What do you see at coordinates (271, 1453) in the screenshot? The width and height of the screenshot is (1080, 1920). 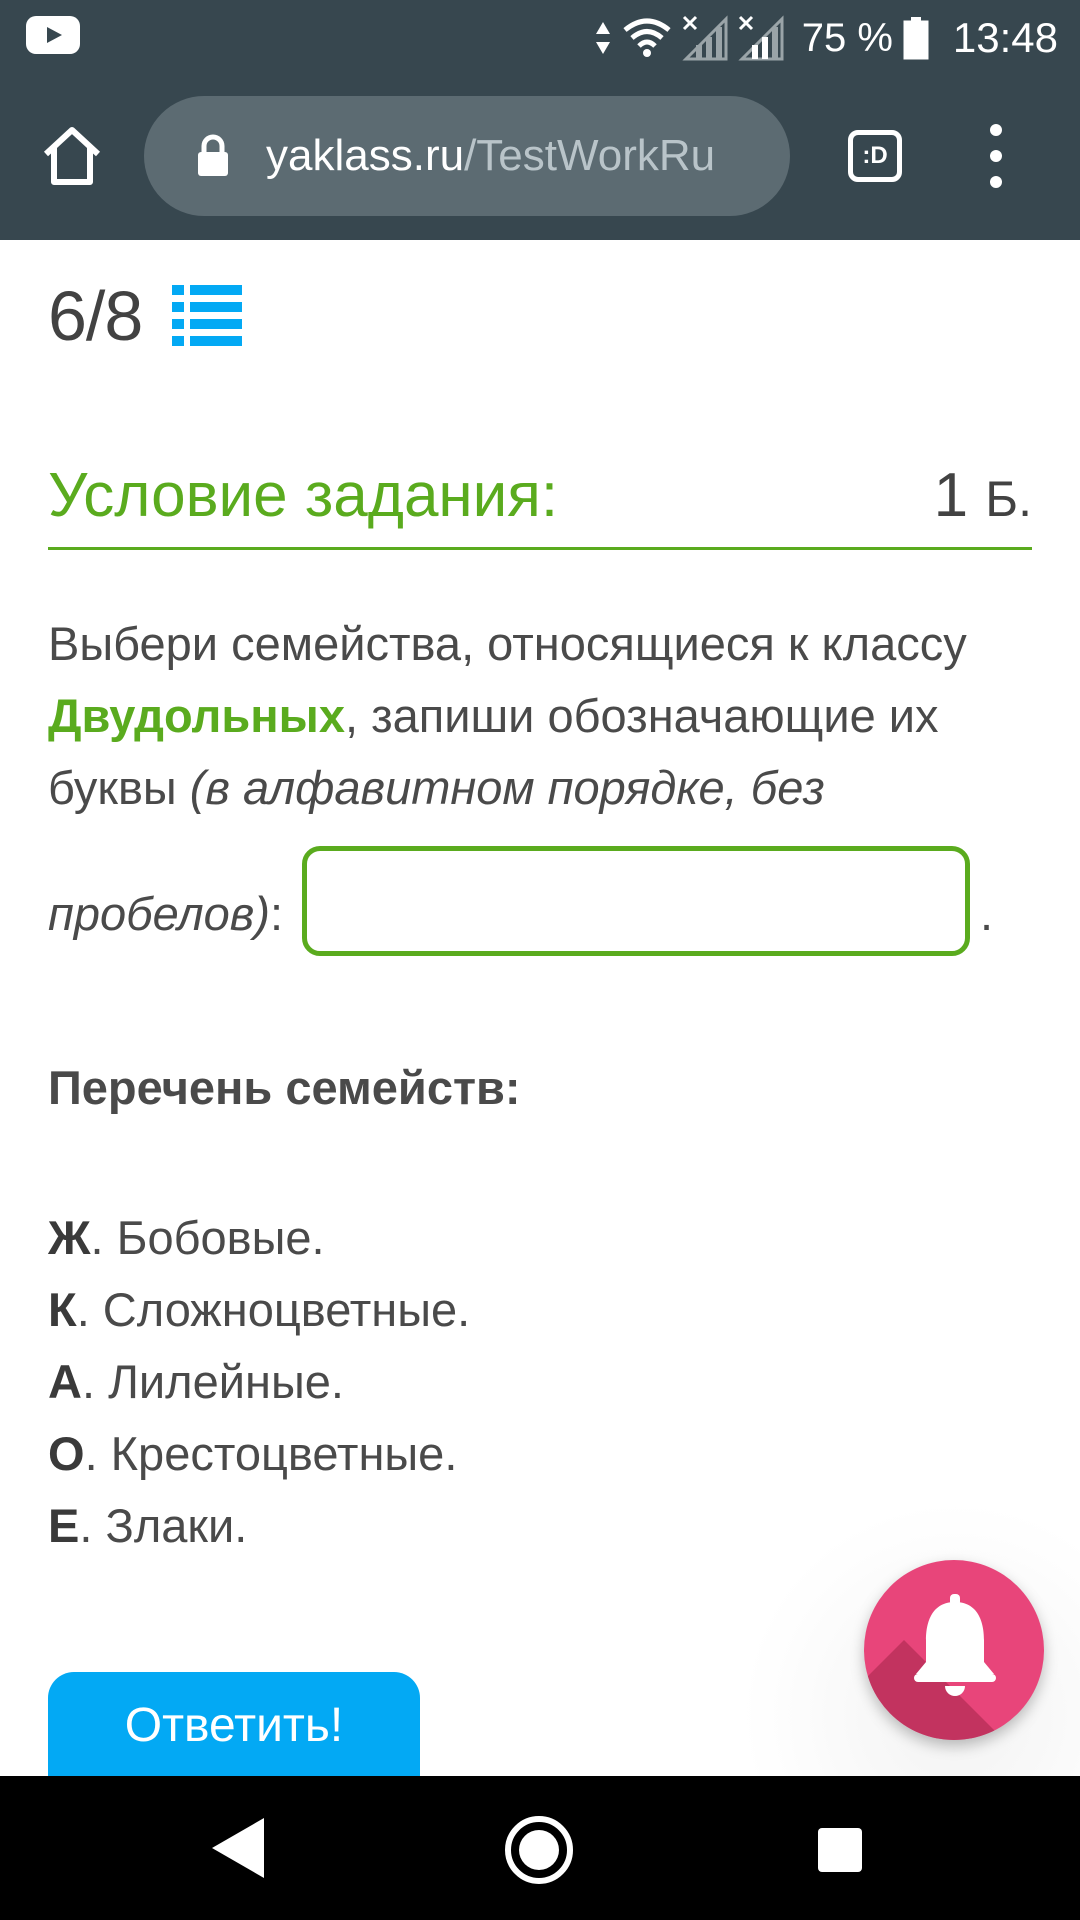 I see `family-name: . Крестоцветные.` at bounding box center [271, 1453].